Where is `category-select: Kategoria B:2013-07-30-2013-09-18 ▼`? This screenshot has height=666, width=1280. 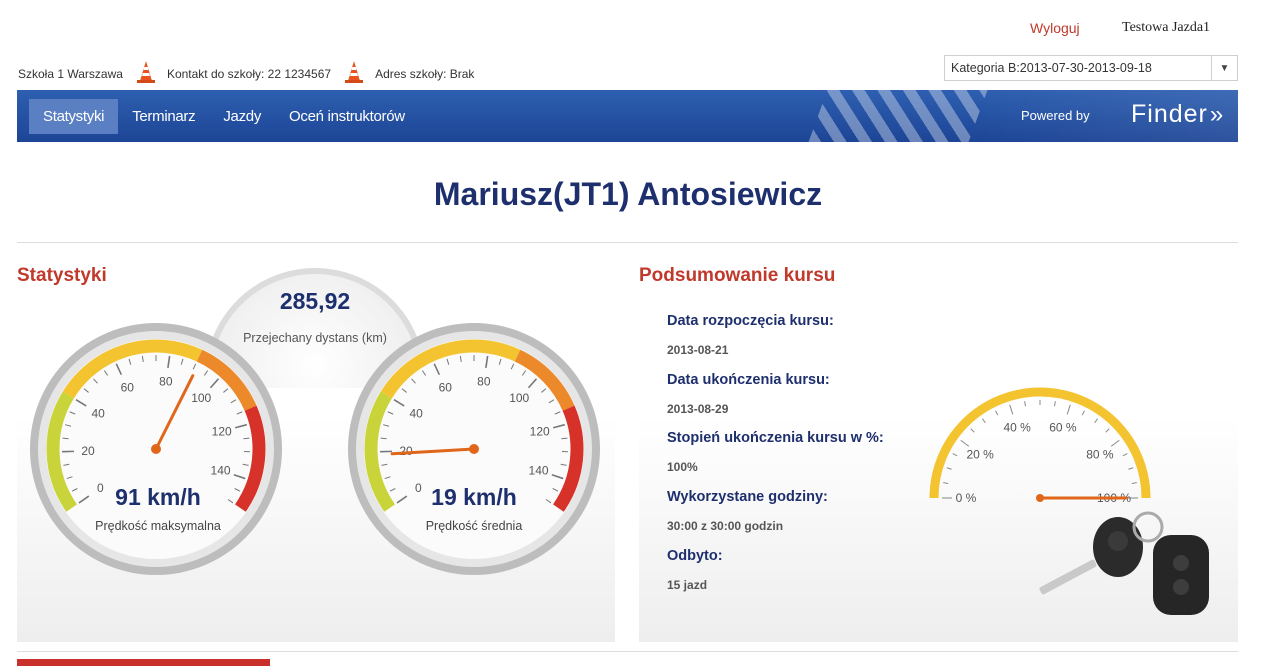
category-select: Kategoria B:2013-07-30-2013-09-18 ▼ is located at coordinates (1091, 68).